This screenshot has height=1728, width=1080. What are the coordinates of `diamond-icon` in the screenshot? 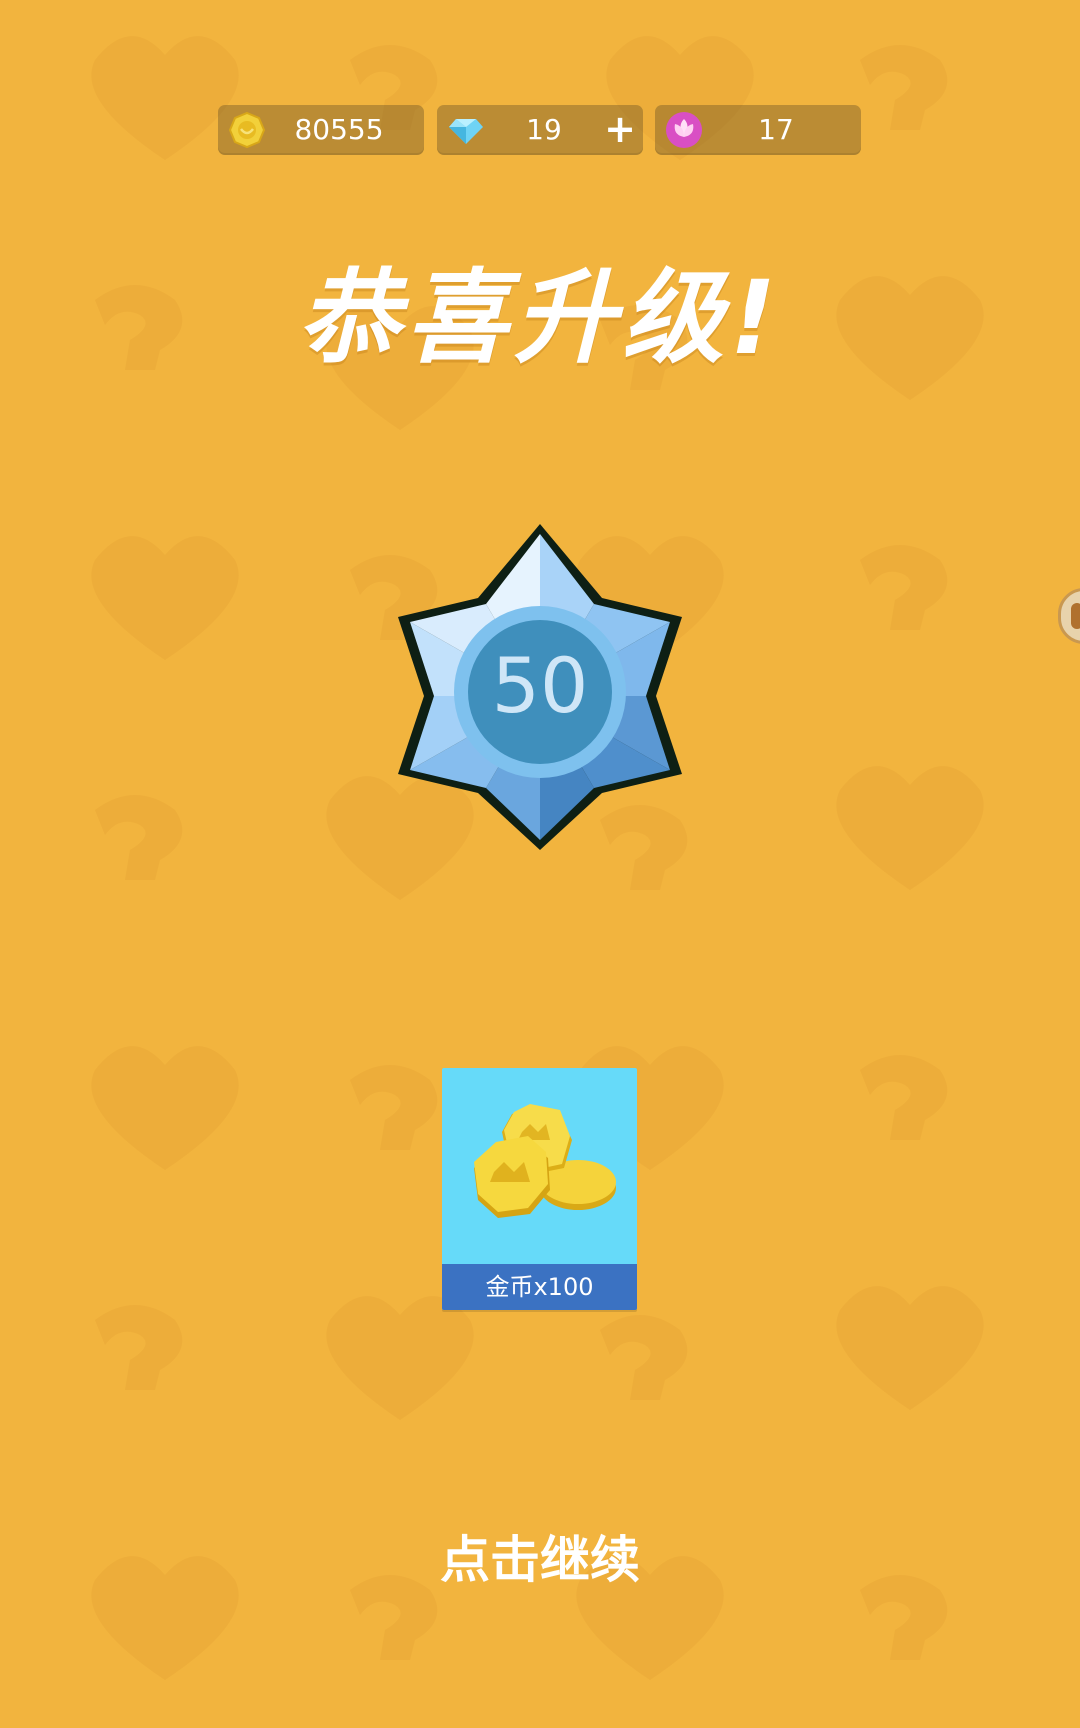 It's located at (466, 130).